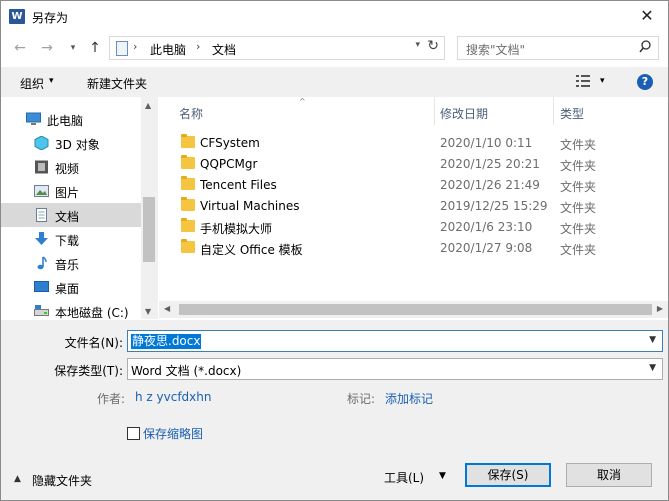 This screenshot has height=501, width=669. What do you see at coordinates (409, 398) in the screenshot?
I see `tags-value: 添加标记` at bounding box center [409, 398].